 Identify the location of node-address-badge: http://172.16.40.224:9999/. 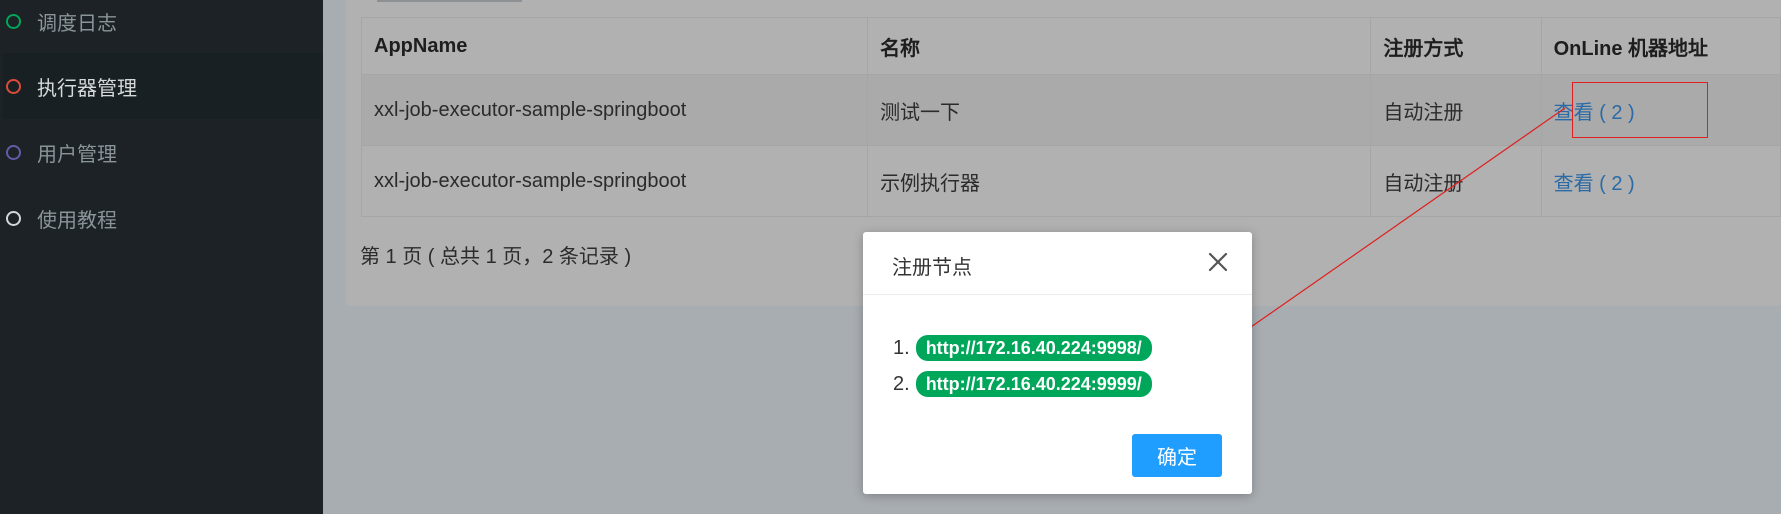
(1033, 384).